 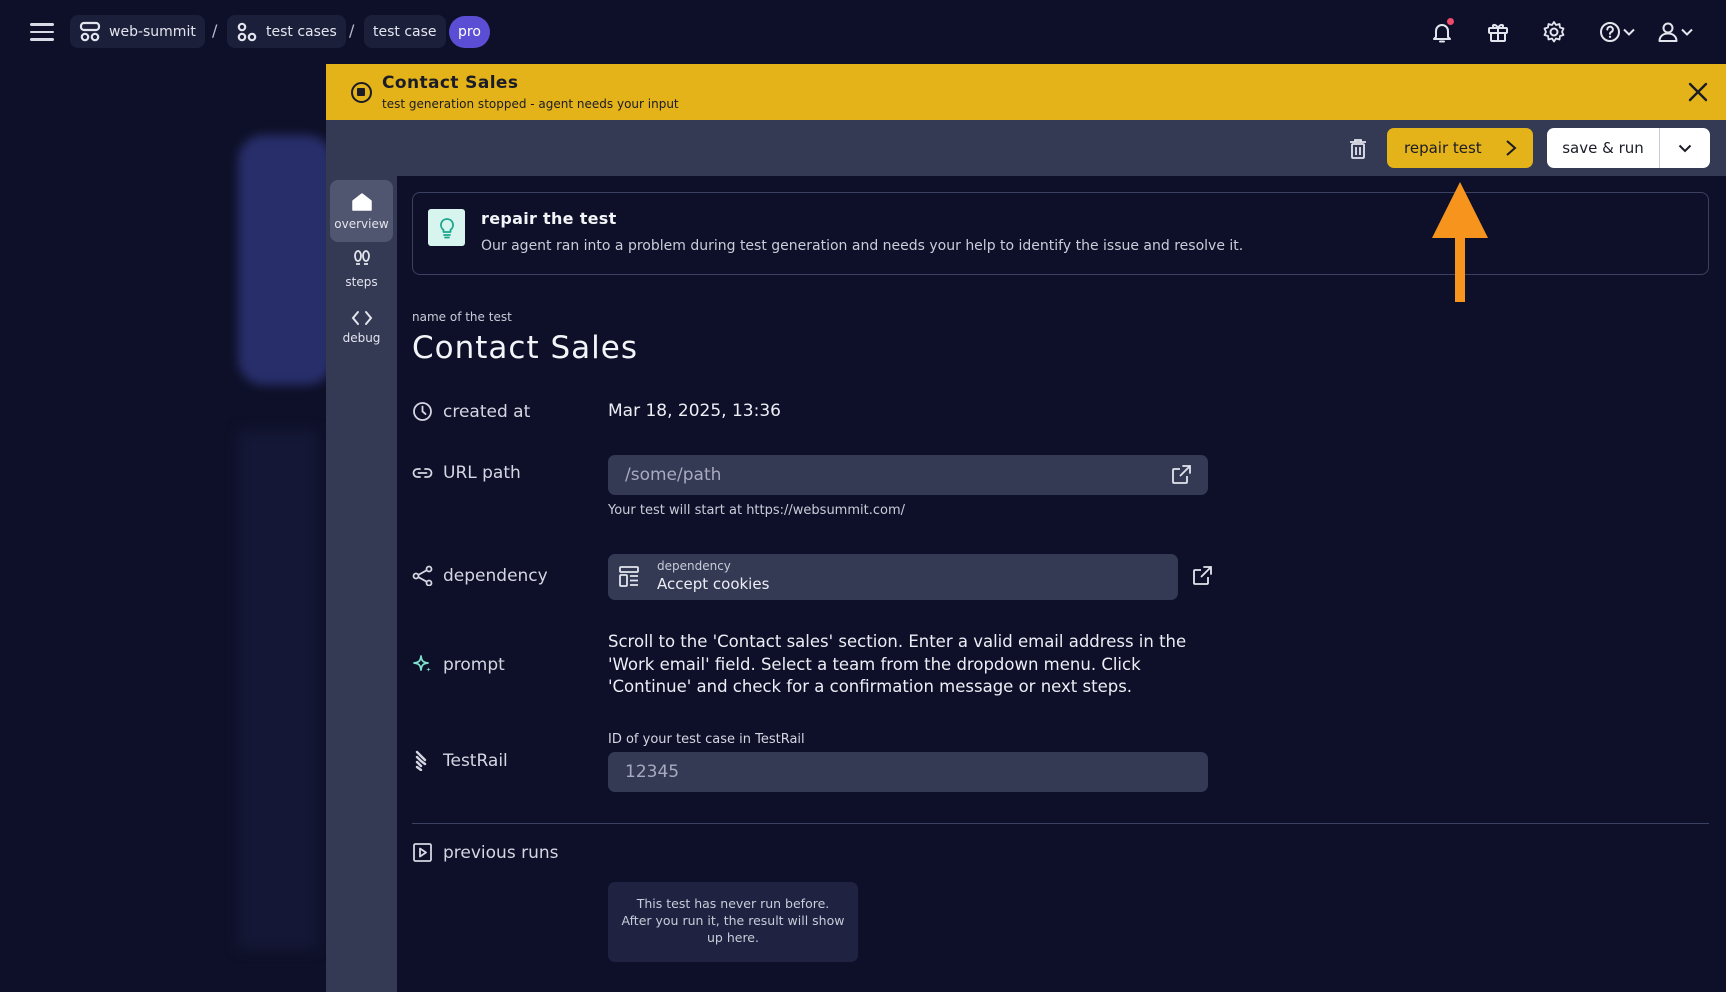 I want to click on nav-steps-label: steps, so click(x=361, y=281).